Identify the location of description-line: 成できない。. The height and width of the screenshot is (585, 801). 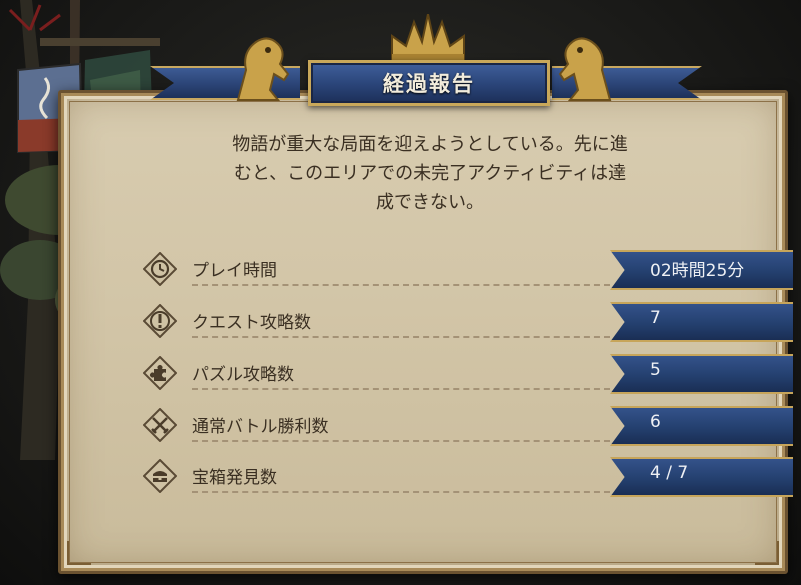
(430, 202).